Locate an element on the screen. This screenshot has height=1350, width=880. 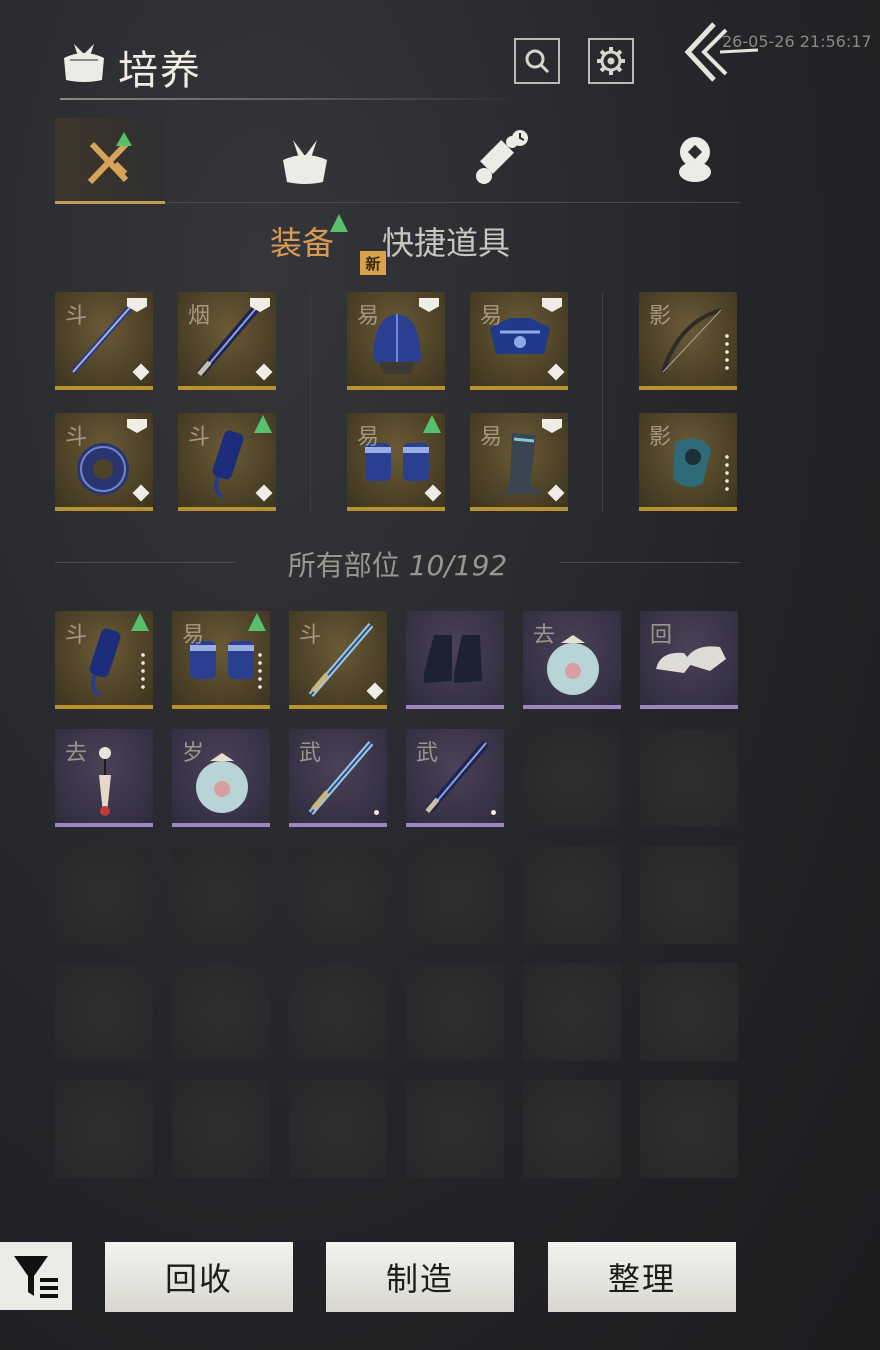
back-button is located at coordinates (720, 52).